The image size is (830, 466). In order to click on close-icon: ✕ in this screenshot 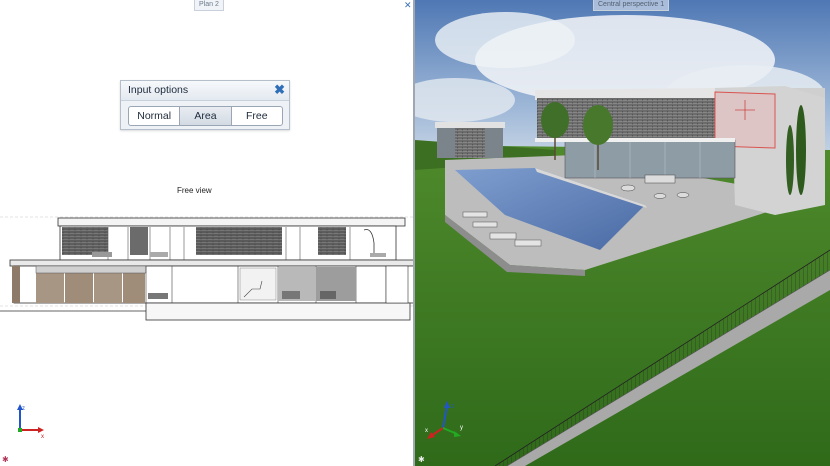, I will do `click(408, 5)`.